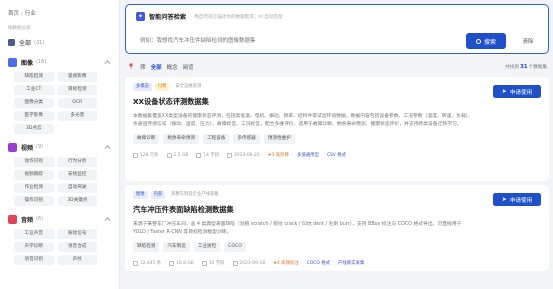 The width and height of the screenshot is (553, 289). I want to click on storage-icon, so click(169, 155).